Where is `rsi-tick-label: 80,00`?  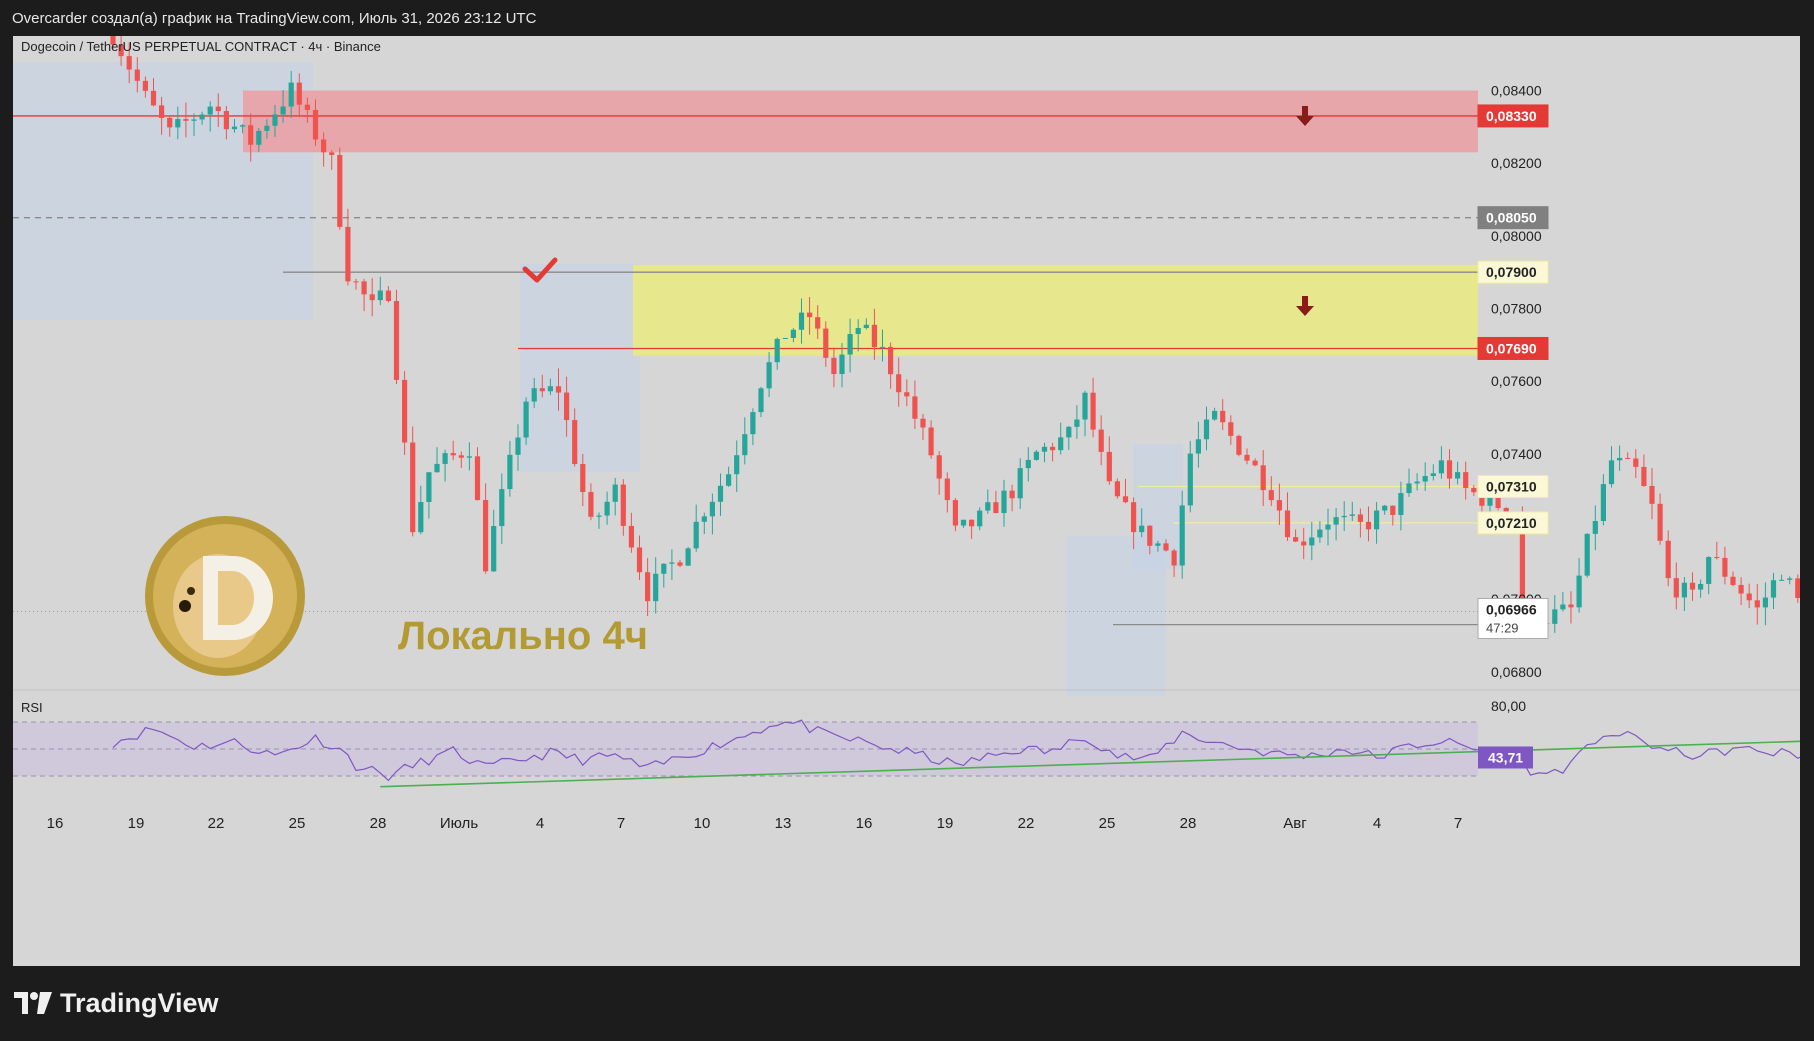 rsi-tick-label: 80,00 is located at coordinates (1508, 706).